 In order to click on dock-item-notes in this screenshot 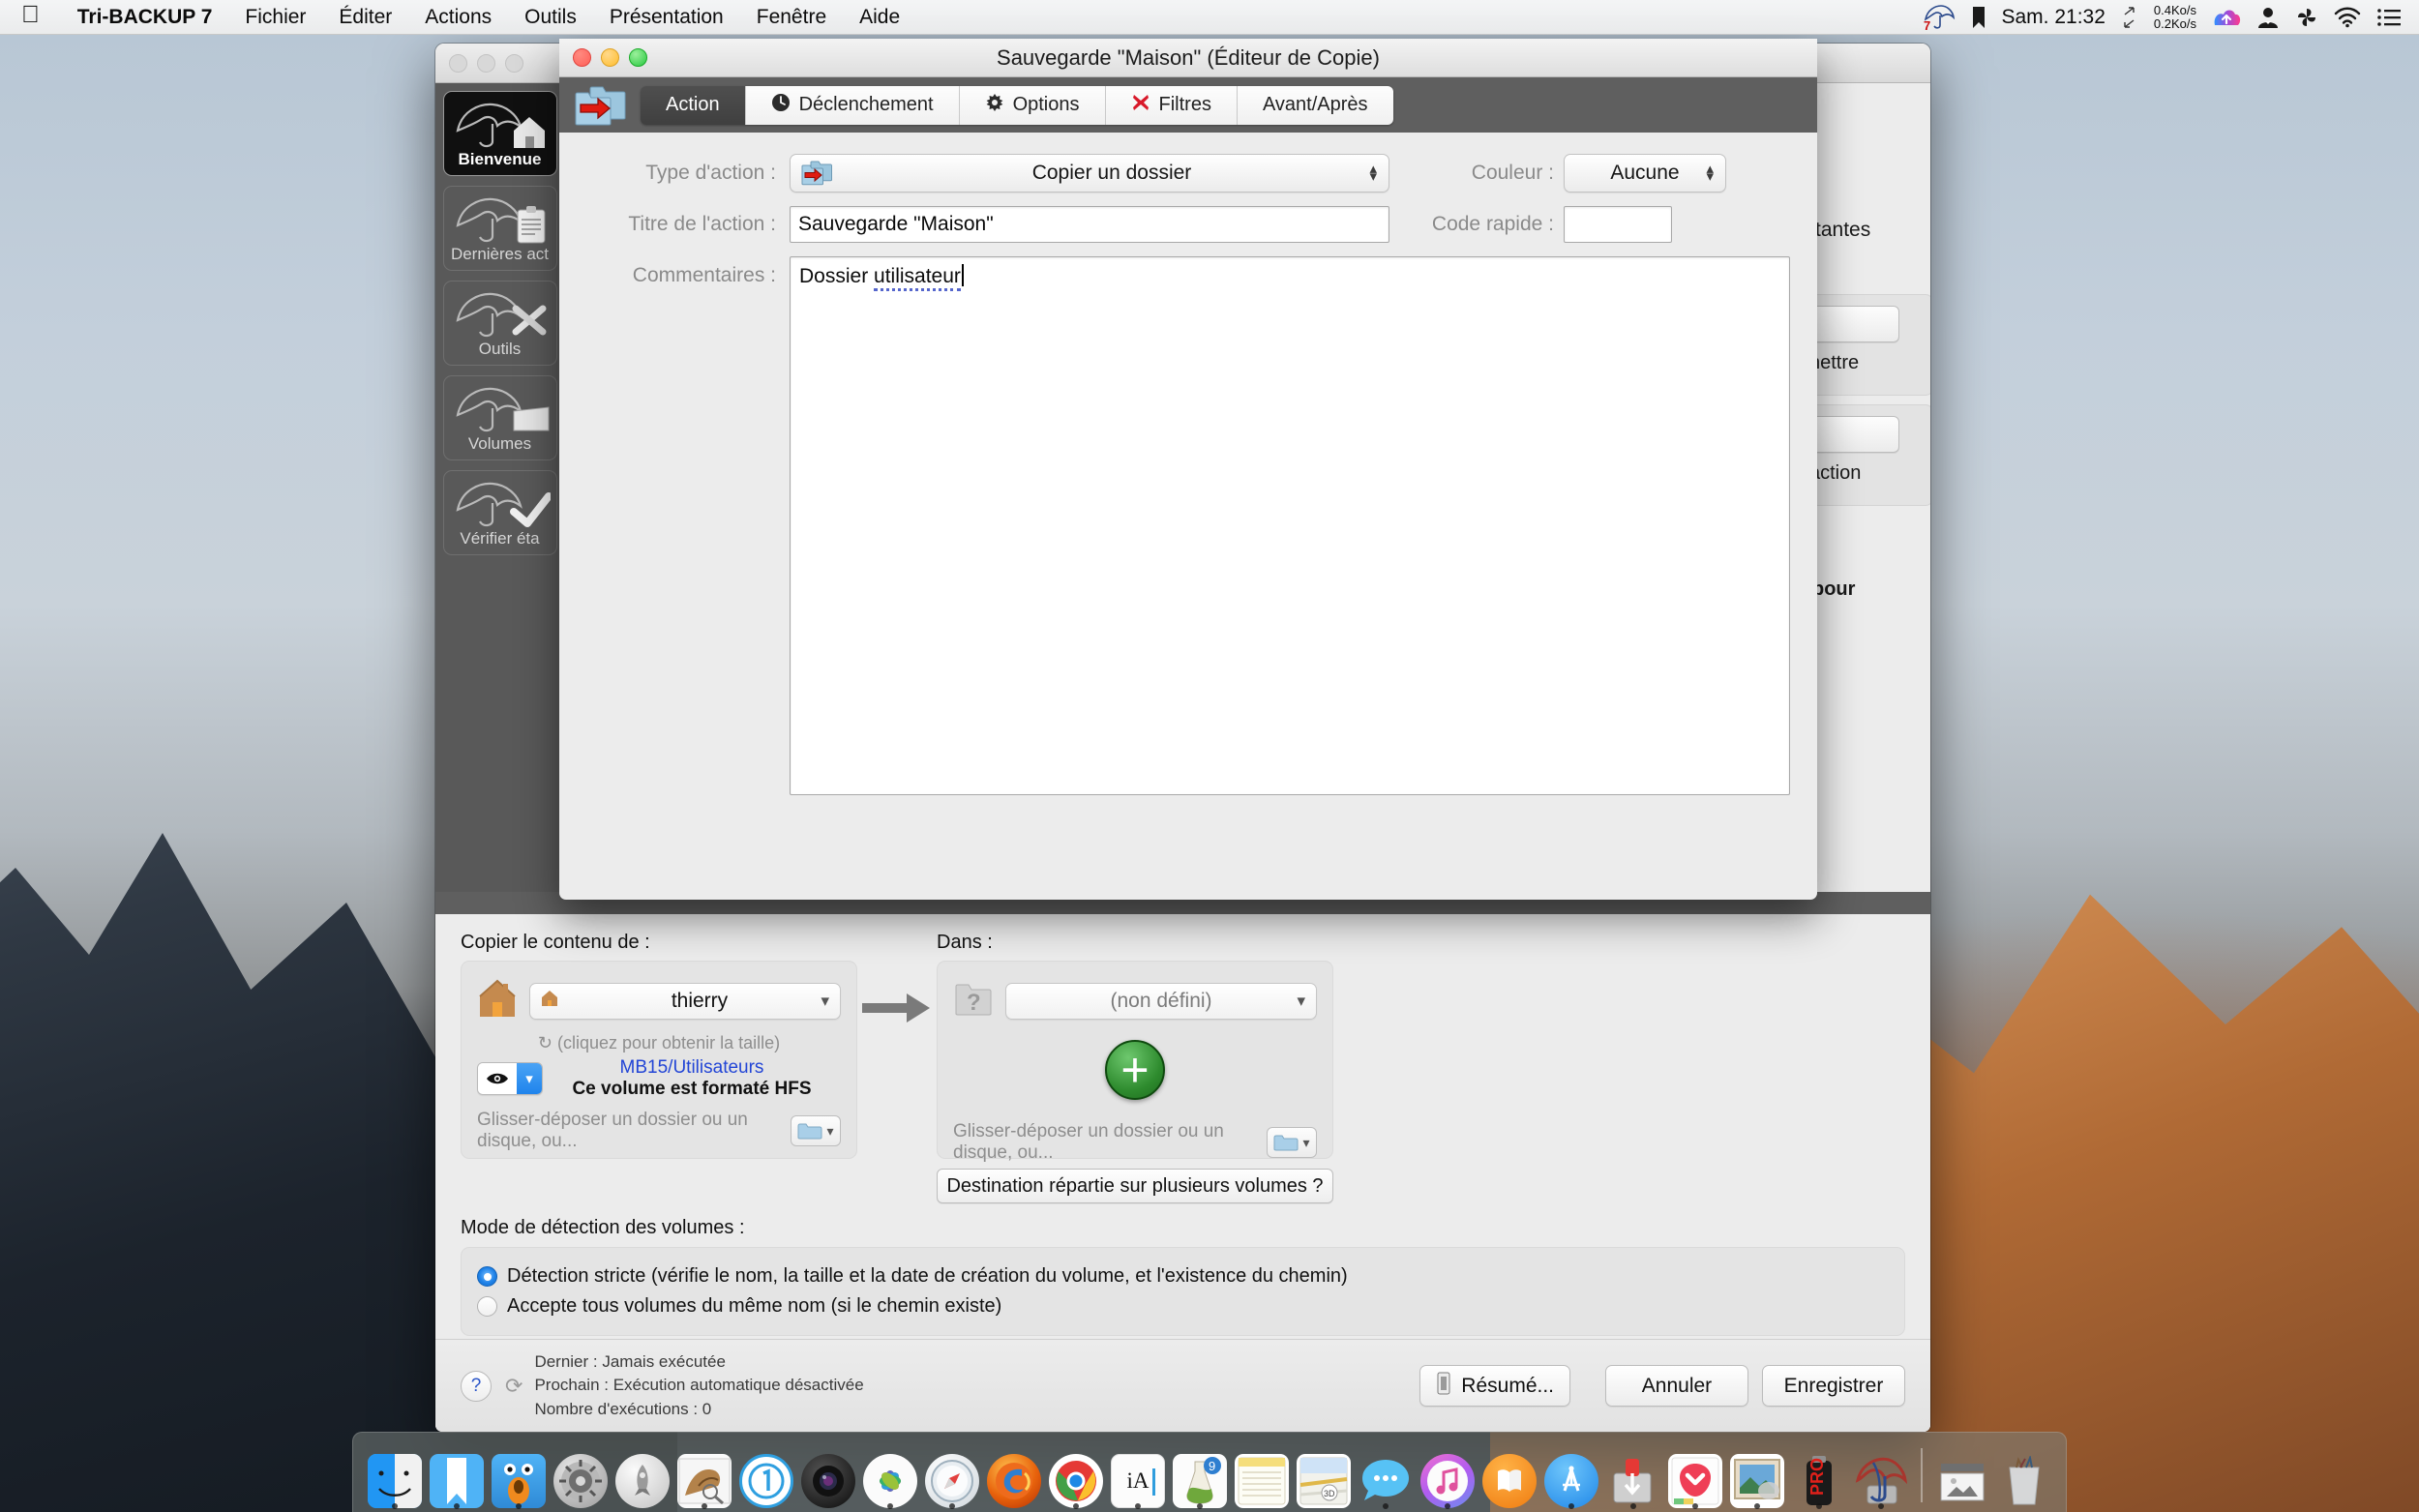, I will do `click(1262, 1476)`.